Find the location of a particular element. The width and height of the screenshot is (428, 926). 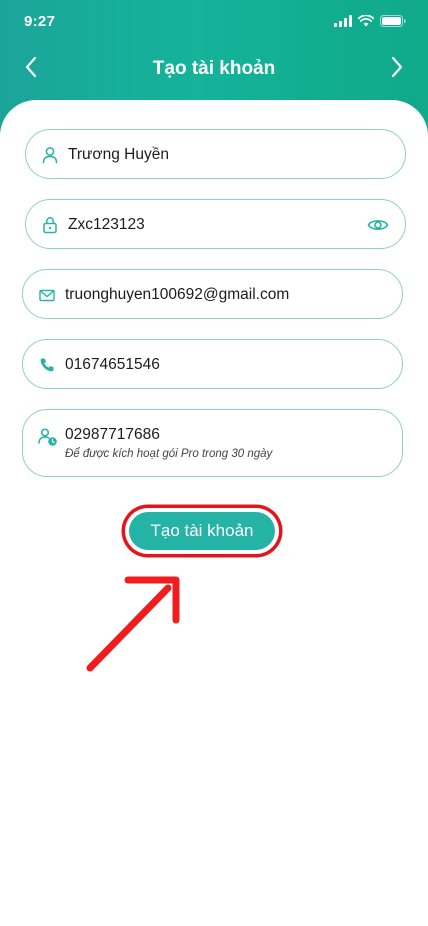

phone-value: 01674651546 is located at coordinates (112, 364).